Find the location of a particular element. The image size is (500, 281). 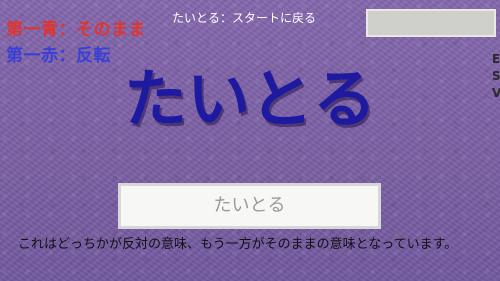

rule-red-label: 第一青：そのまま is located at coordinates (76, 30).